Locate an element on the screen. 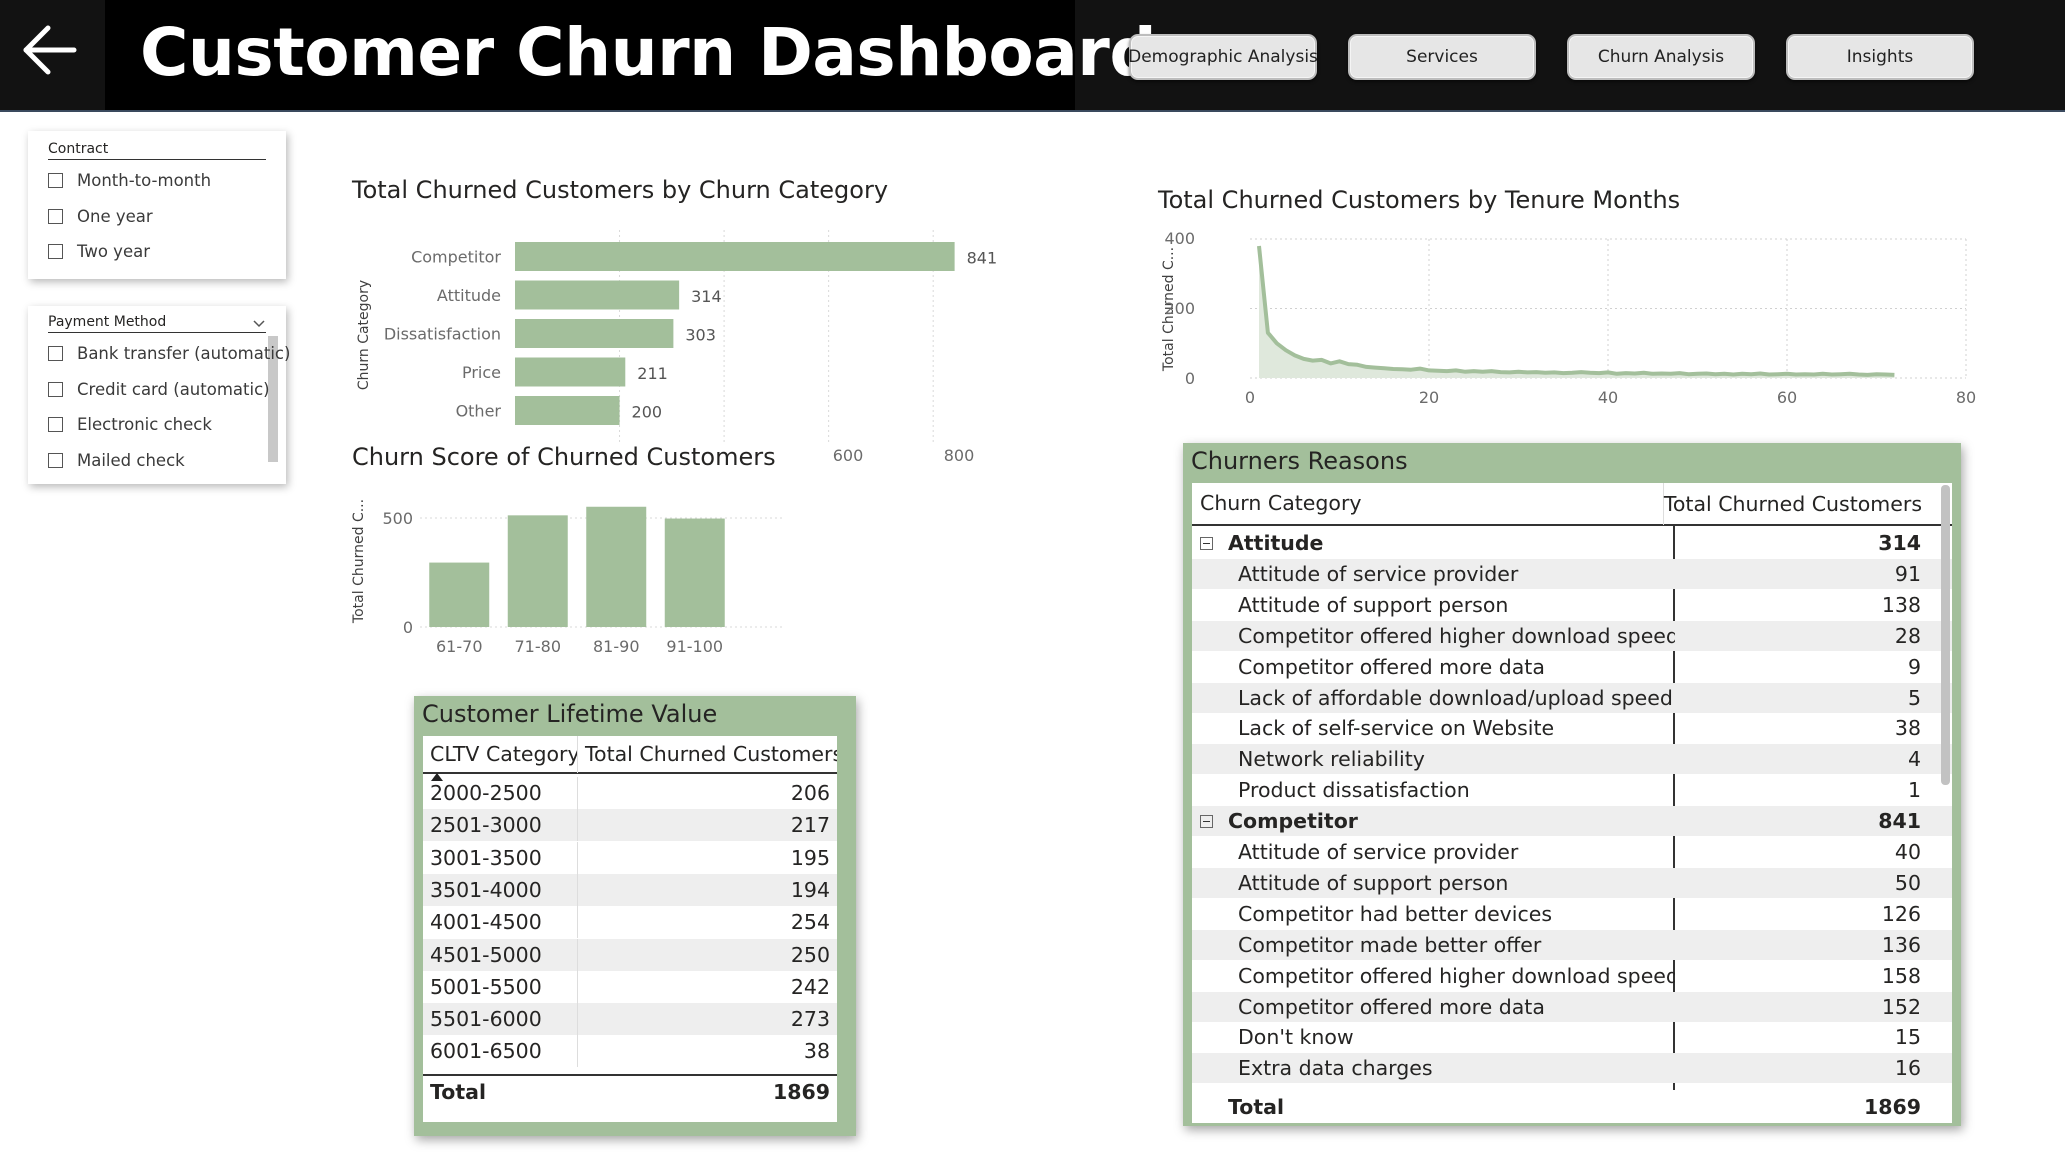 This screenshot has height=1160, width=2065. churned-count-cell: 40 is located at coordinates (1907, 852).